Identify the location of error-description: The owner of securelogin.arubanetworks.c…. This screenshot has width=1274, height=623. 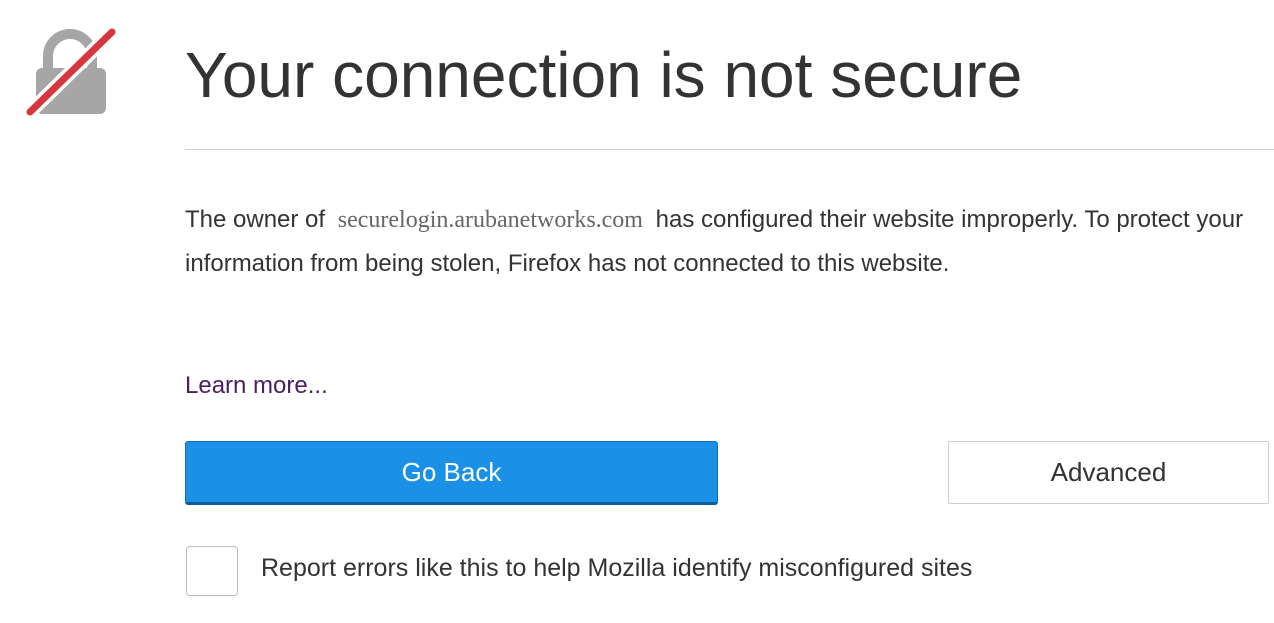
(727, 242).